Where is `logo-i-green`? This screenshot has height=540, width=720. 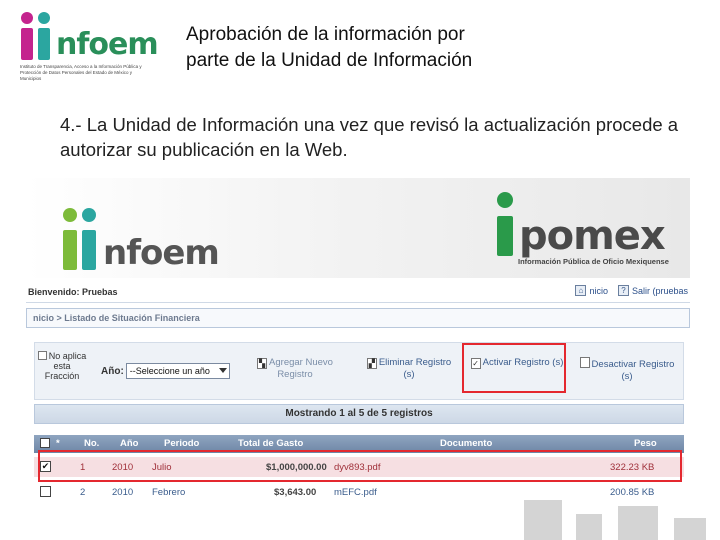
logo-i-green is located at coordinates (70, 239).